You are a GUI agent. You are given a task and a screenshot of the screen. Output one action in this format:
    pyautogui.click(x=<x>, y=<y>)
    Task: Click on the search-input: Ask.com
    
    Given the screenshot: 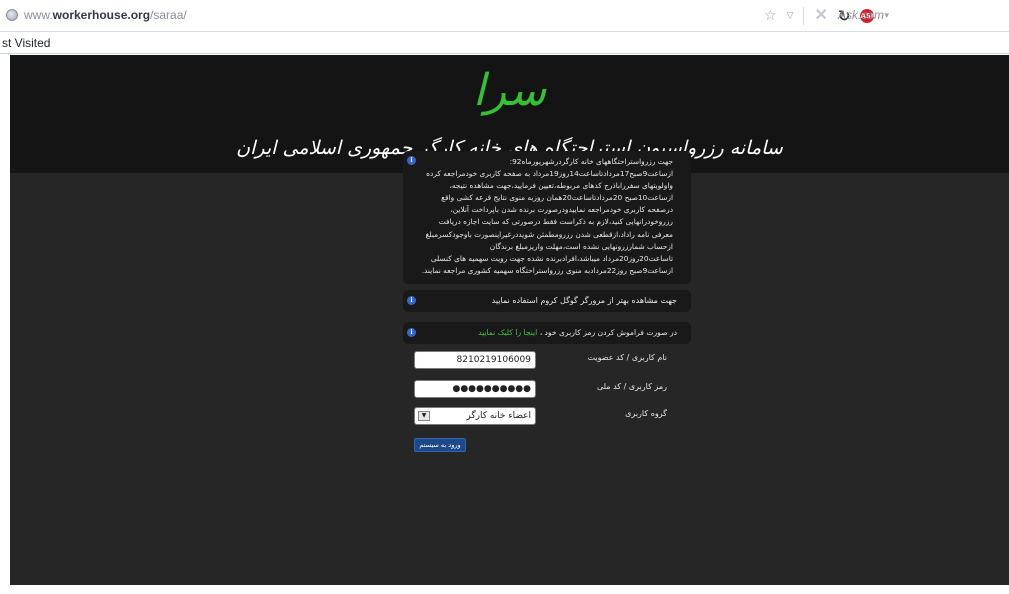 What is the action you would take?
    pyautogui.click(x=861, y=15)
    